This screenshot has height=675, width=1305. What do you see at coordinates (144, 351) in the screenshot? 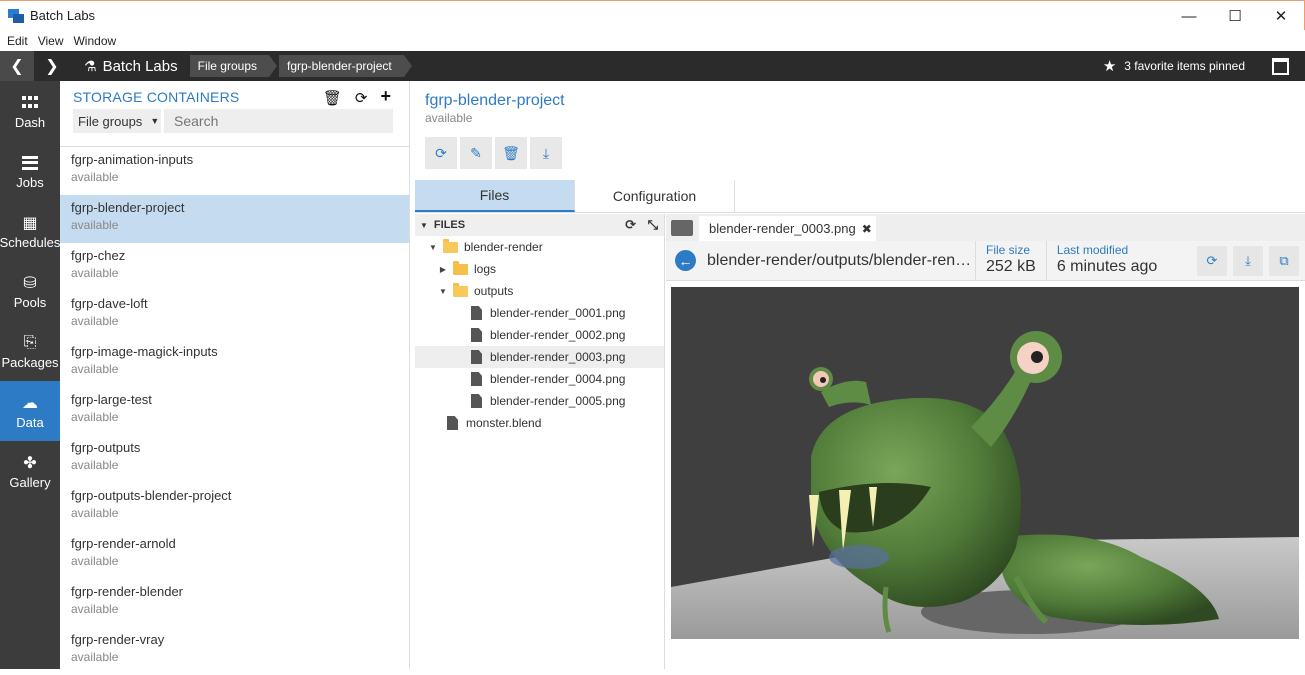
I see `item-name: fgrp-image-magick-inputs` at bounding box center [144, 351].